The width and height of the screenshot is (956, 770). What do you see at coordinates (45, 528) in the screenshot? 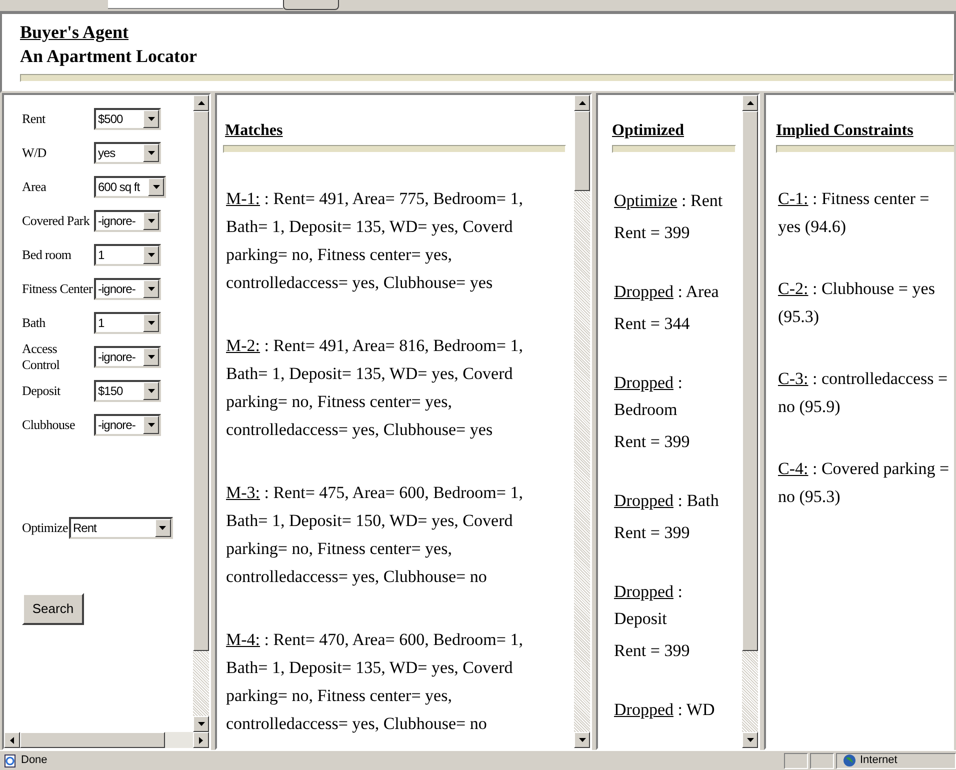
I see `optimize-label: Optimize` at bounding box center [45, 528].